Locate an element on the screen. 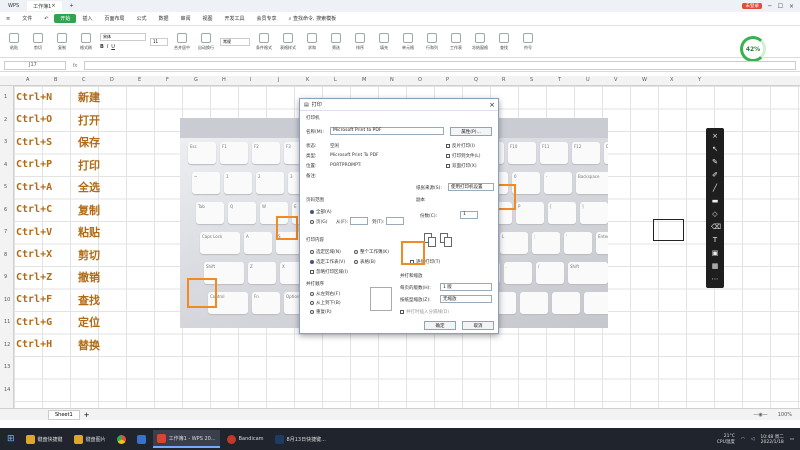 Image resolution: width=800 pixels, height=450 pixels. per-sheet-select: 1 版 is located at coordinates (466, 287).